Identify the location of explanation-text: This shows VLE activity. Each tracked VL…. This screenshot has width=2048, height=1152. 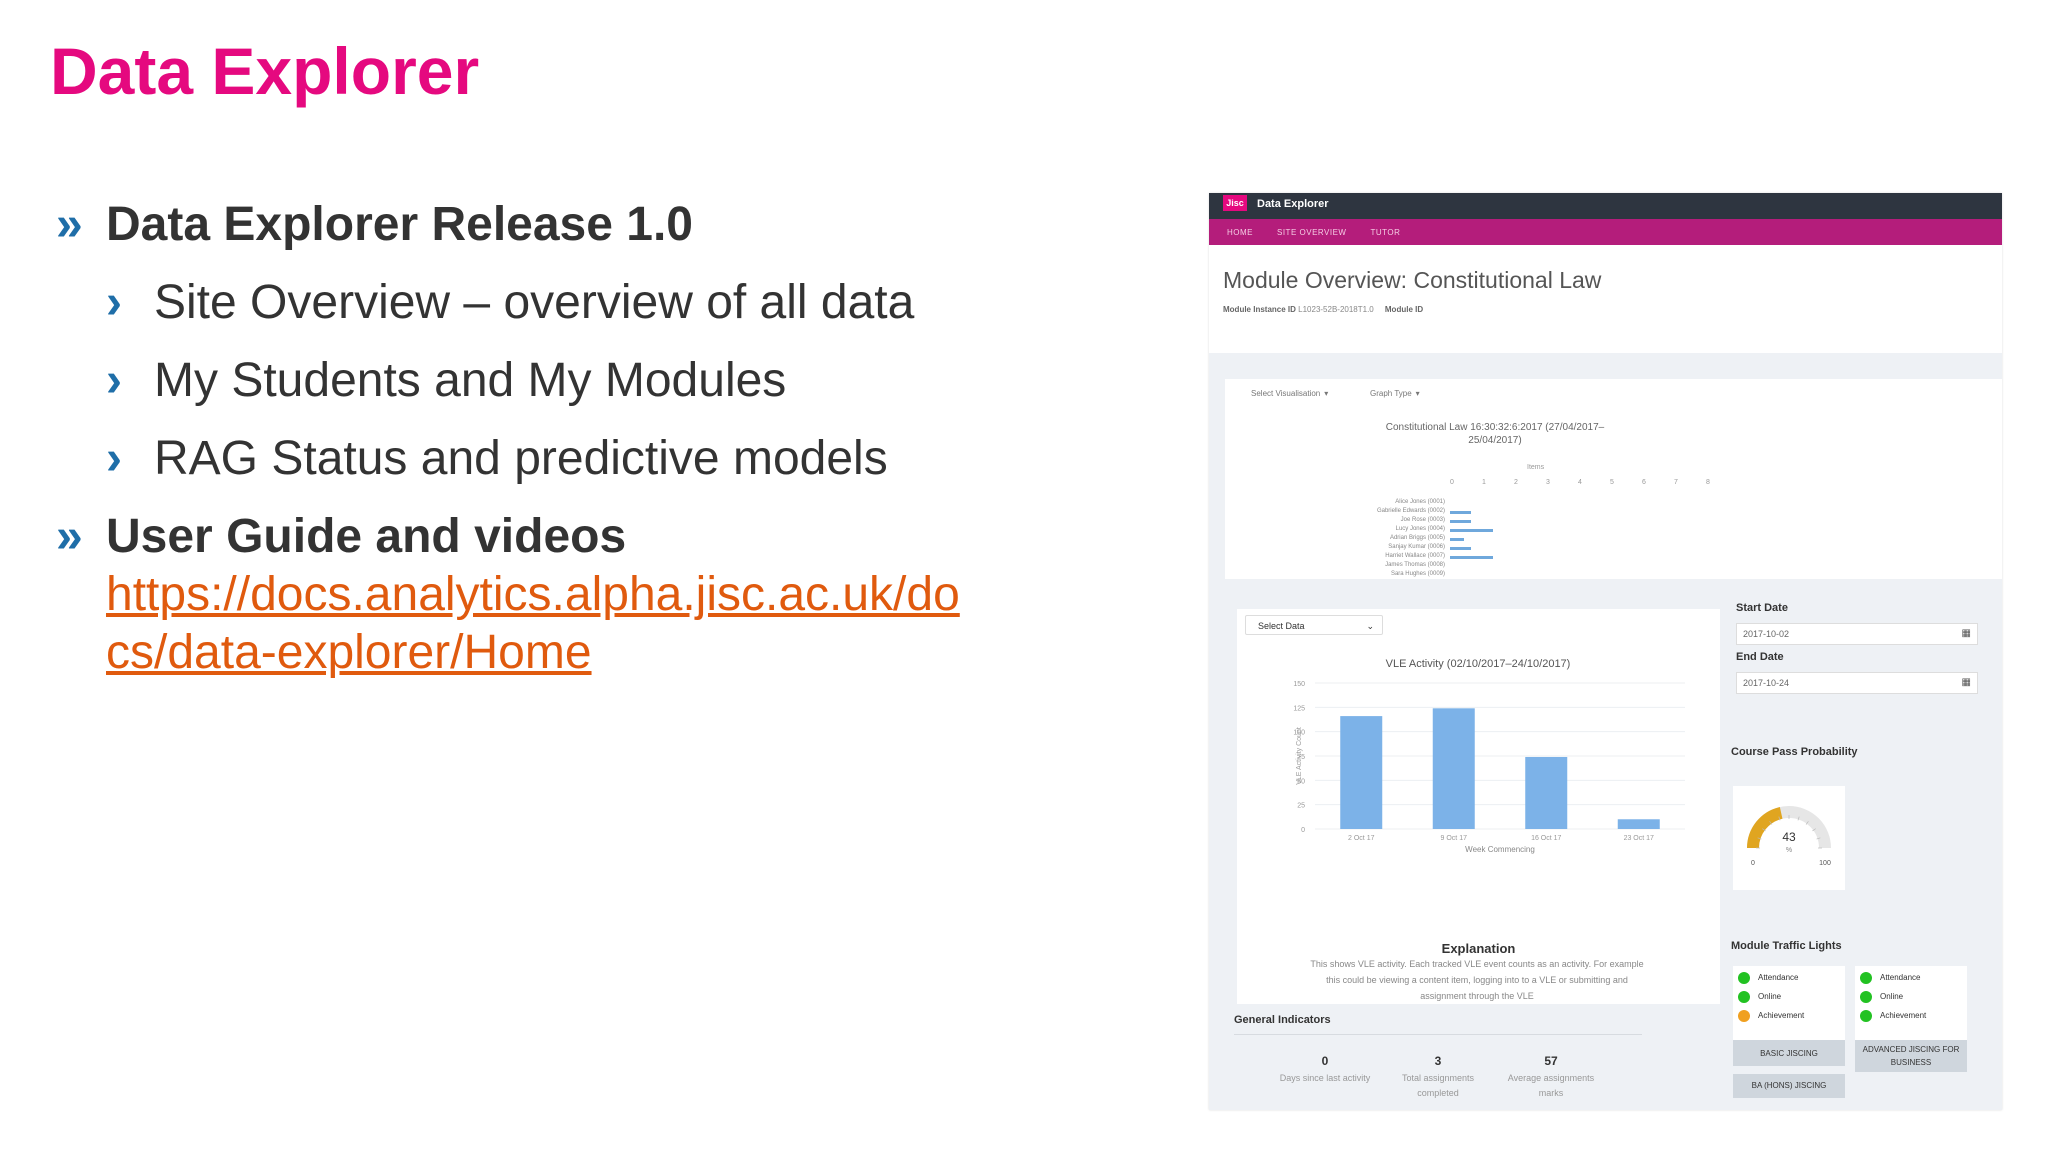
(1477, 980).